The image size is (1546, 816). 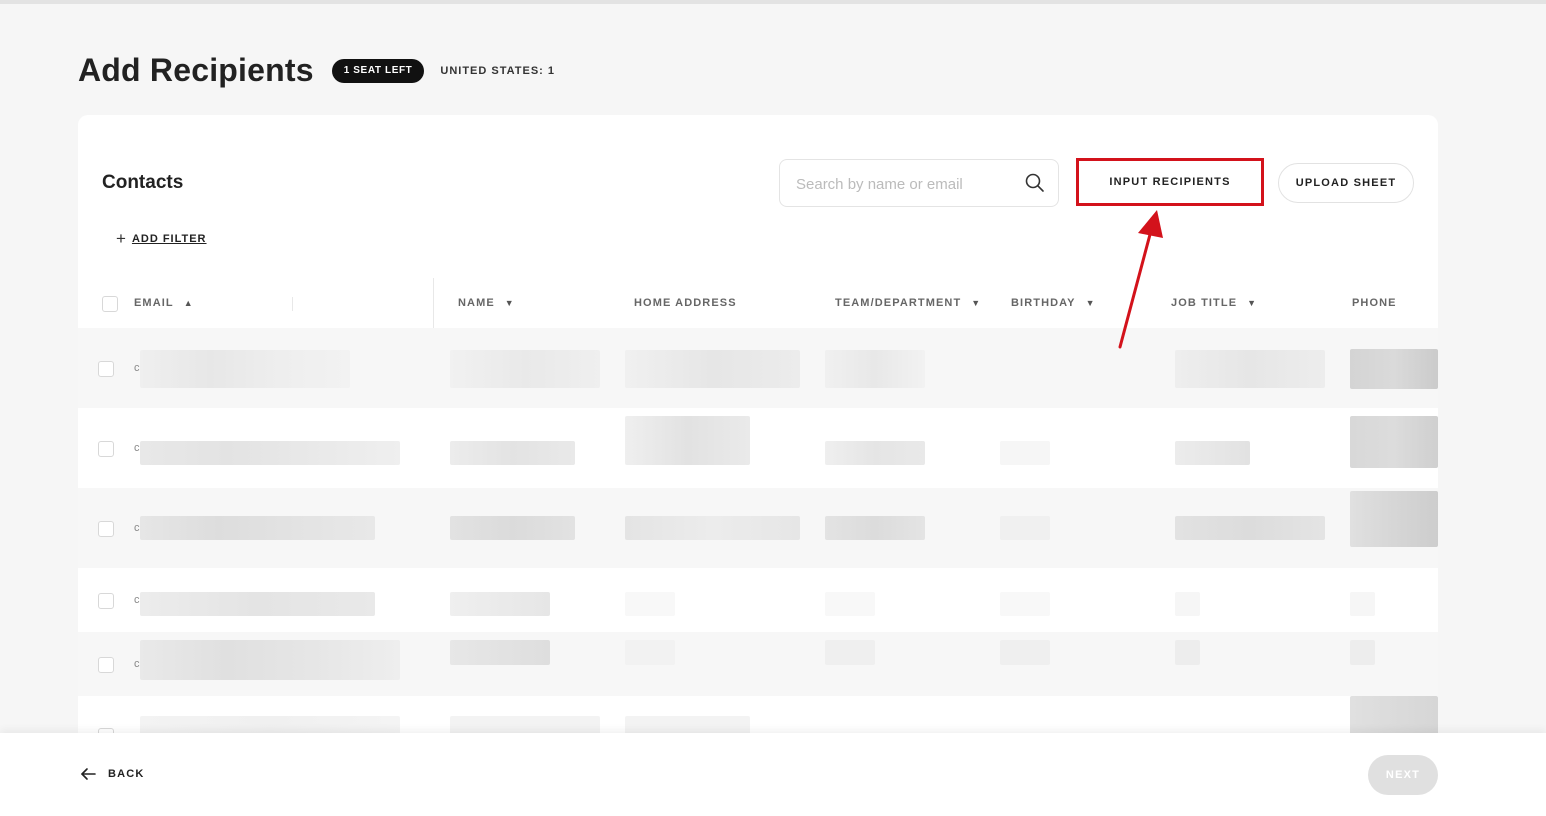 I want to click on back-button: BACK, so click(x=112, y=774).